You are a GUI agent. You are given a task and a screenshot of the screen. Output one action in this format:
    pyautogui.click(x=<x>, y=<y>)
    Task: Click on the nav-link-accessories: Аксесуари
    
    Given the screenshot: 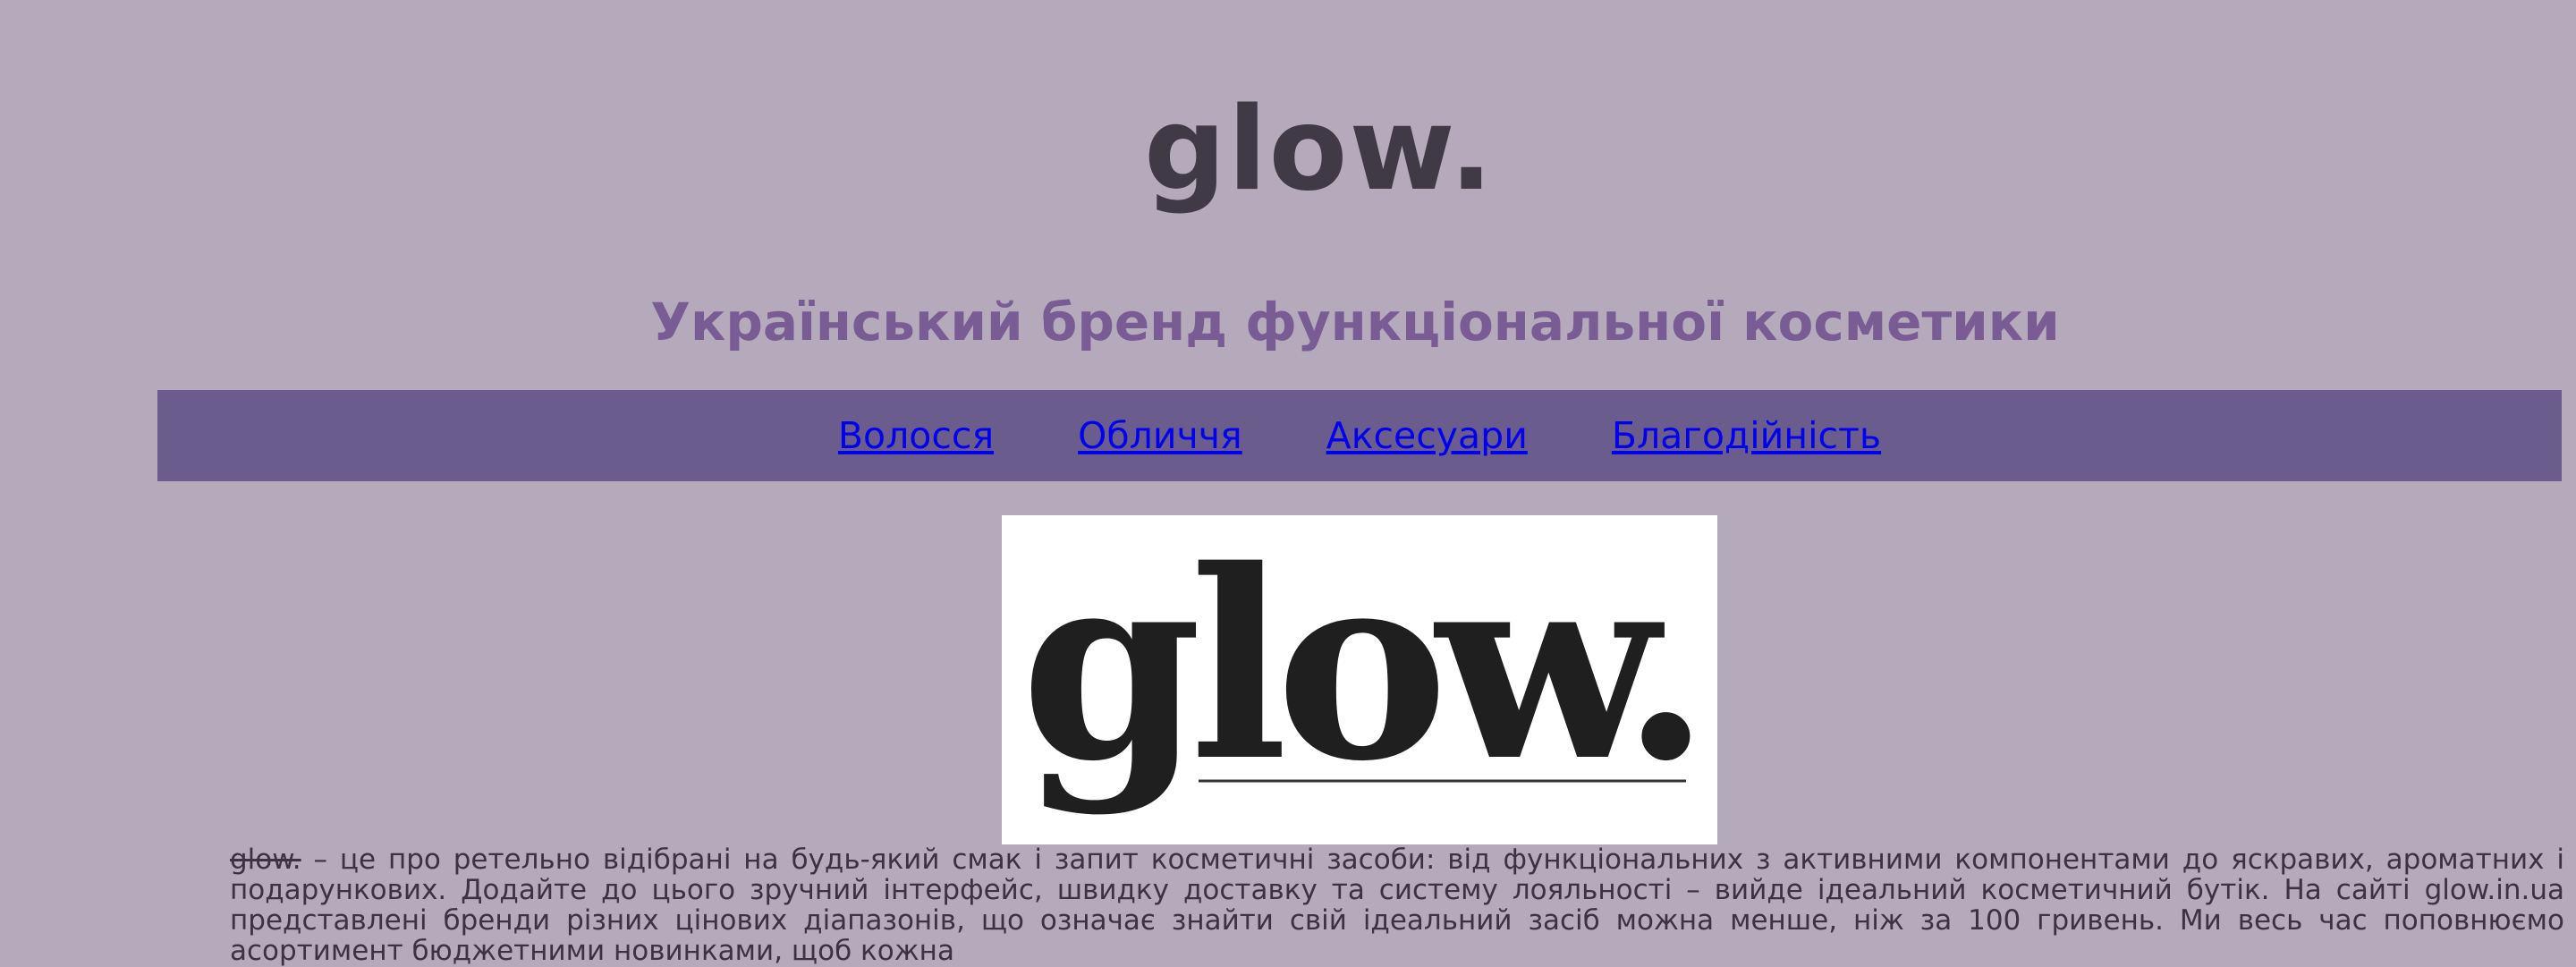 What is the action you would take?
    pyautogui.click(x=1427, y=435)
    